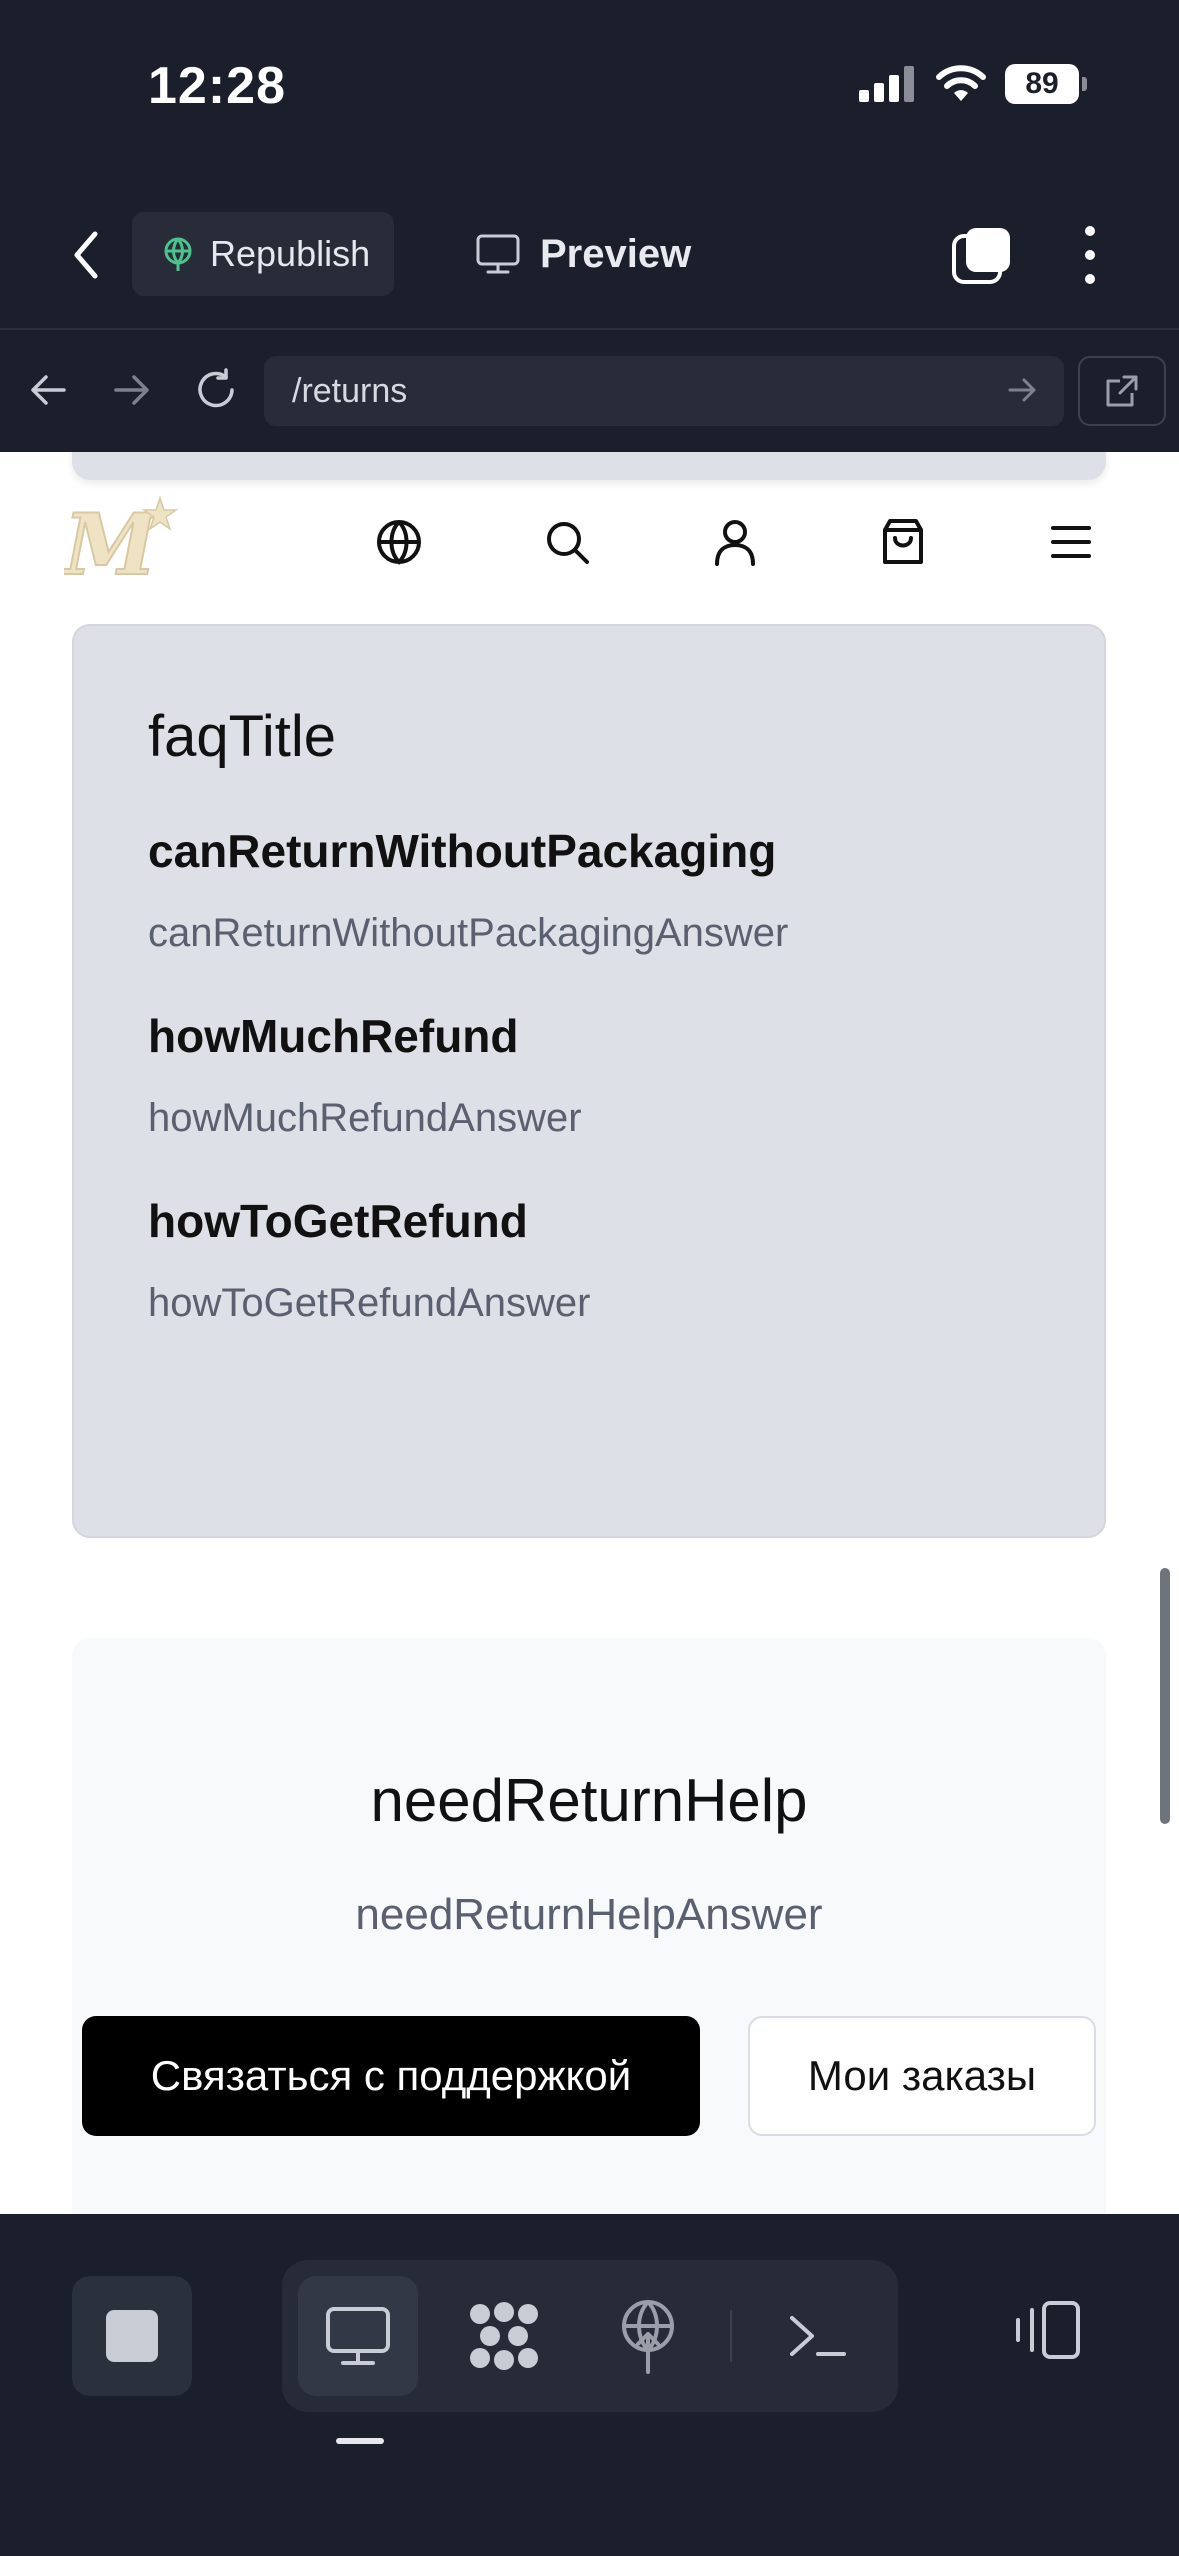  Describe the element at coordinates (589, 1914) in the screenshot. I see `help-subtitle: needReturnHelpAnswer` at that location.